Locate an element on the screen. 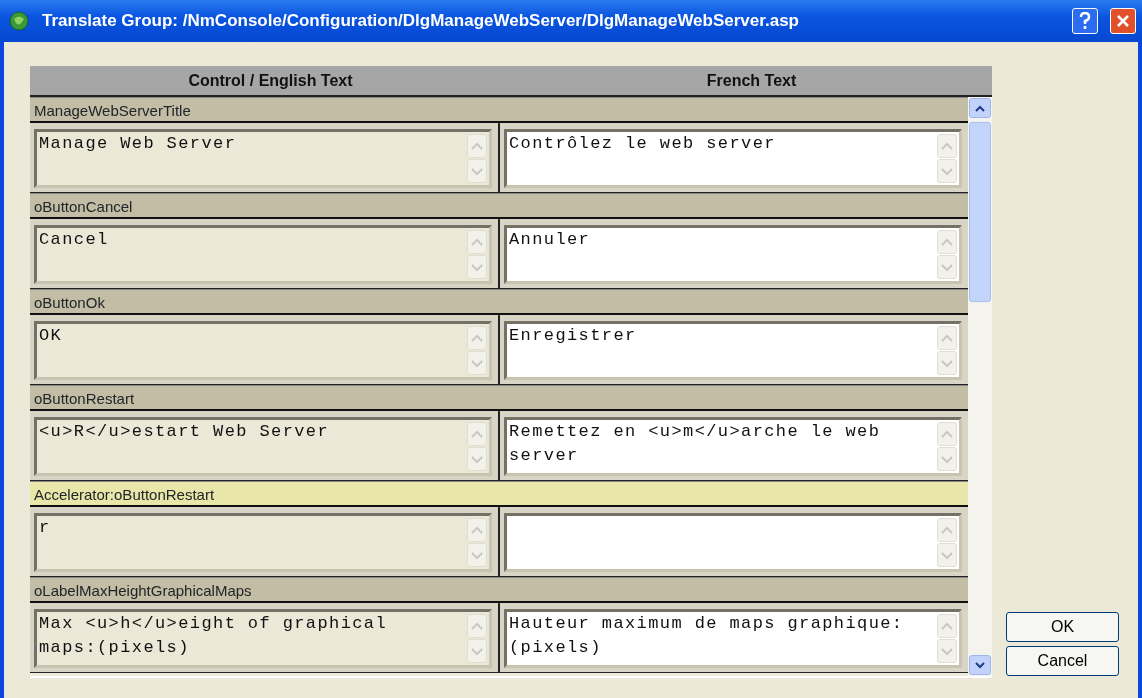  english-text-field: Max <u>h</u>eight of graphical maps:(pixels) is located at coordinates (263, 638).